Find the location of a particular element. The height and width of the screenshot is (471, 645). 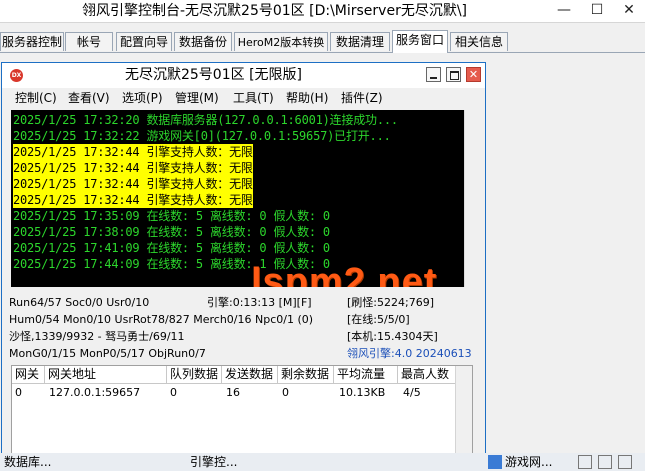

column-header-remaining: 剩余数据 is located at coordinates (306, 374).